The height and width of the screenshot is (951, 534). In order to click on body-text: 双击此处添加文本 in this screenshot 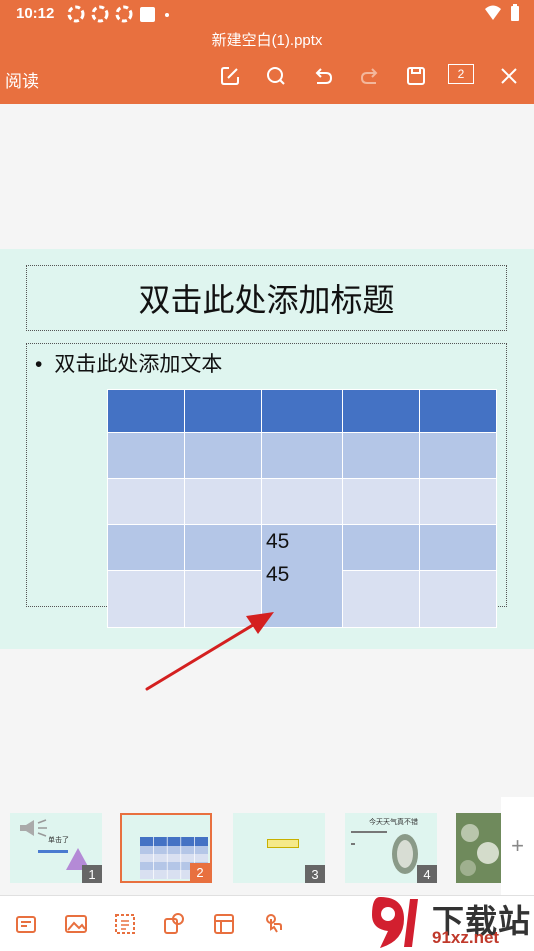, I will do `click(138, 364)`.